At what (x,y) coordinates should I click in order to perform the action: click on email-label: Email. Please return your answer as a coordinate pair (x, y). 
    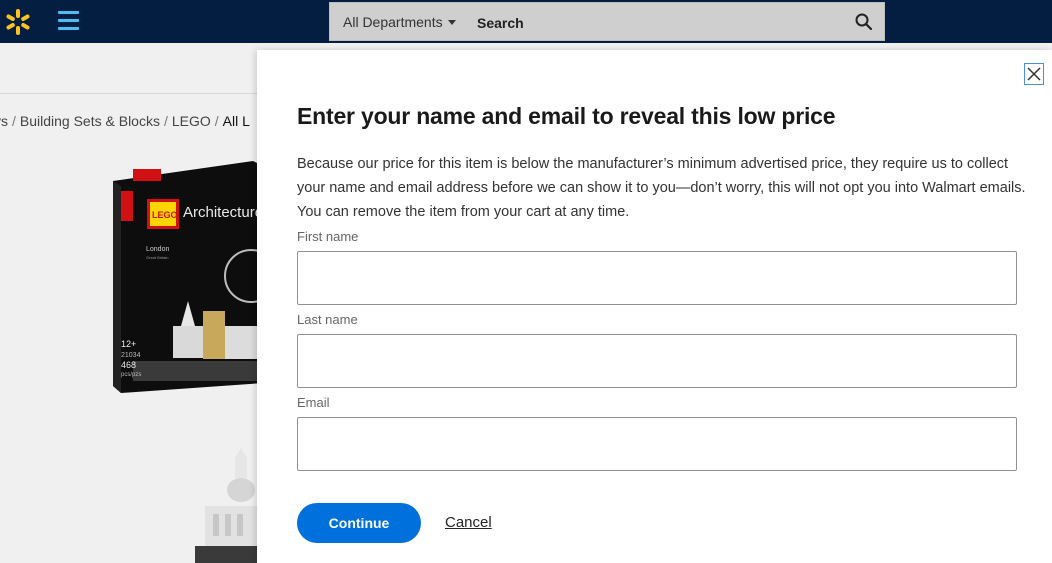
    Looking at the image, I should click on (313, 402).